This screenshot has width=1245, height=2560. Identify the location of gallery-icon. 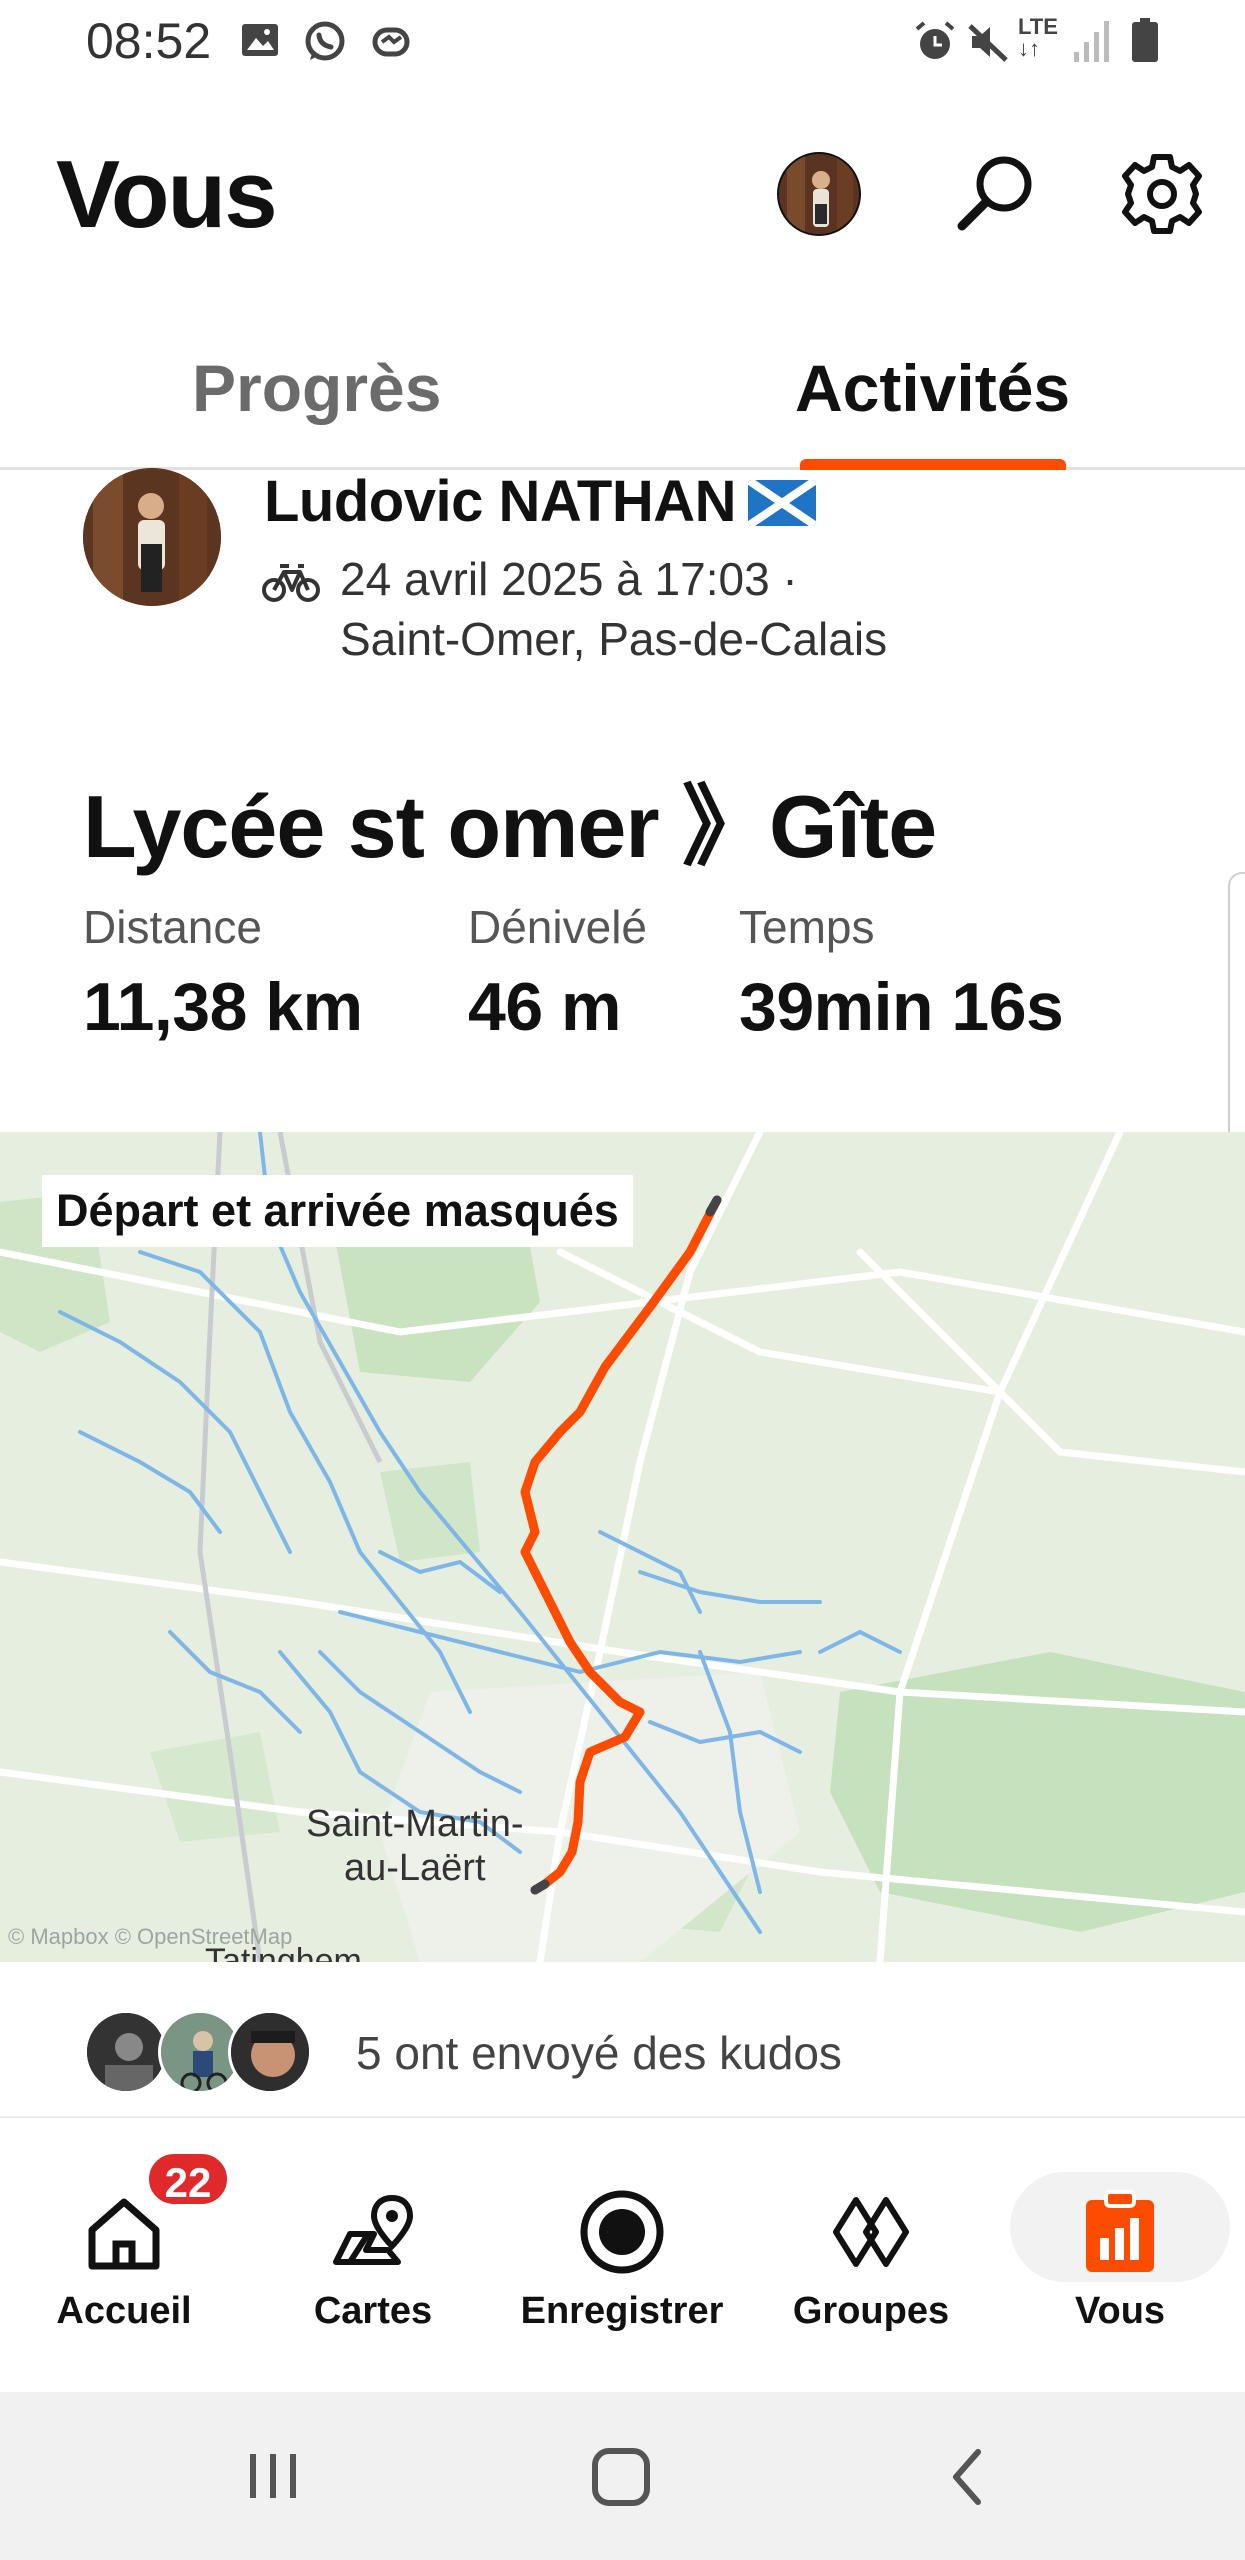
(260, 40).